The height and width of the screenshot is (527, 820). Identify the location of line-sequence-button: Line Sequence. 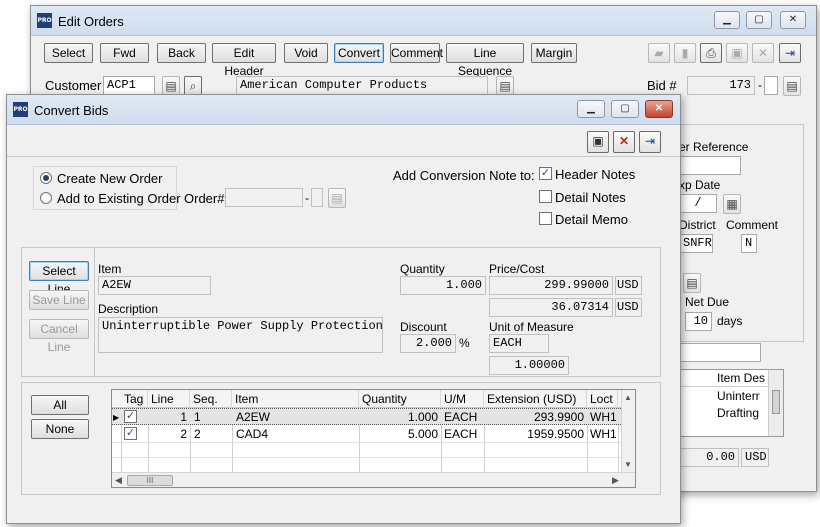
(485, 60).